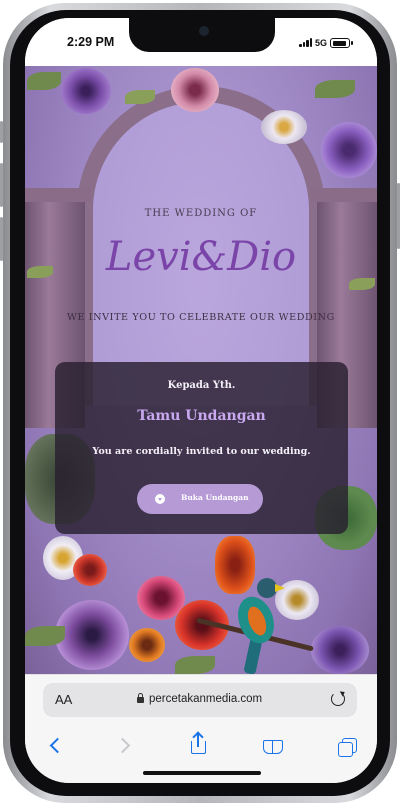 Image resolution: width=402 pixels, height=808 pixels. Describe the element at coordinates (201, 728) in the screenshot. I see `safari-toolbar: AA percetakanmedia.com` at that location.